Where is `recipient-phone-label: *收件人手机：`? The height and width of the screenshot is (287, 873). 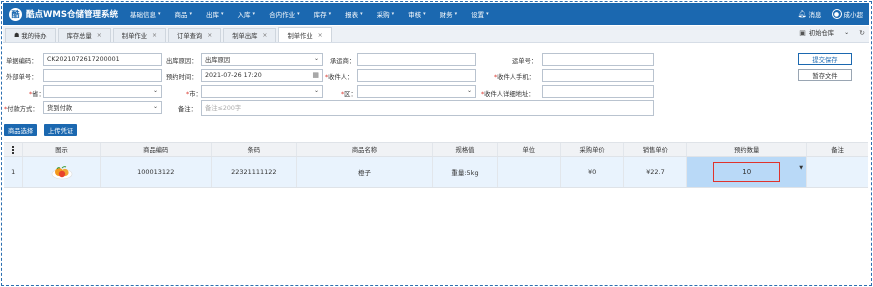 recipient-phone-label: *收件人手机： is located at coordinates (514, 77).